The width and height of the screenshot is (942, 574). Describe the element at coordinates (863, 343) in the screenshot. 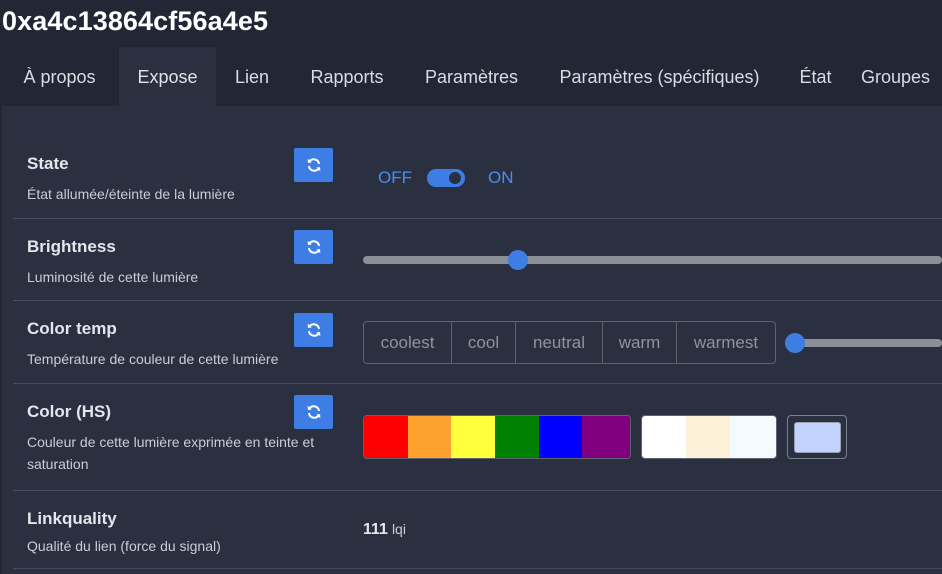

I see `color-temp-slider` at that location.